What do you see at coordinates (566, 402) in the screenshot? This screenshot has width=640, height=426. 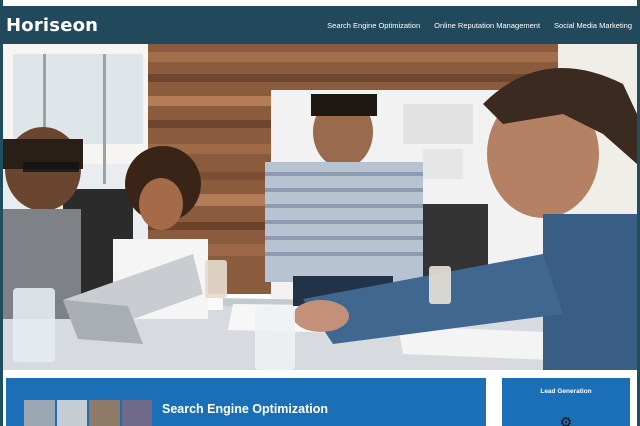 I see `lead-generation-card: Lead Generation ⚙` at bounding box center [566, 402].